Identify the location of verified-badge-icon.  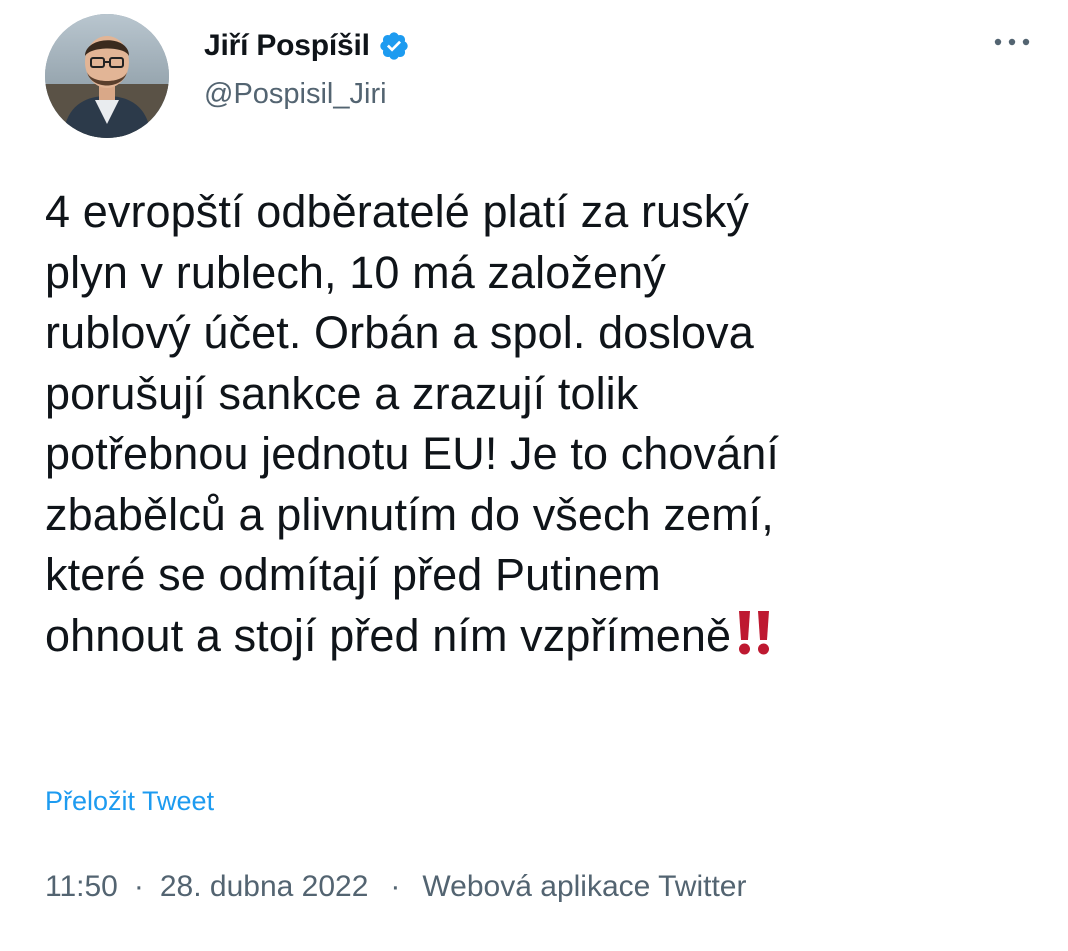
(394, 46).